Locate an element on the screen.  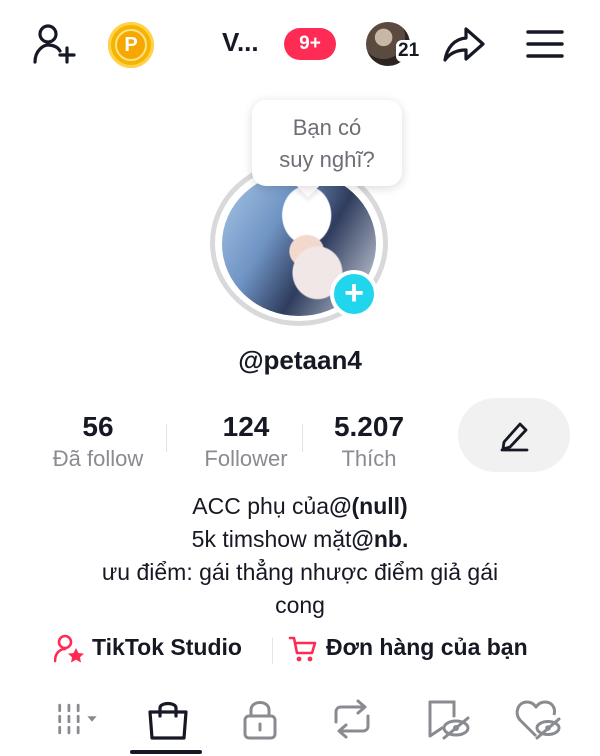
shop-bag-icon is located at coordinates (168, 719).